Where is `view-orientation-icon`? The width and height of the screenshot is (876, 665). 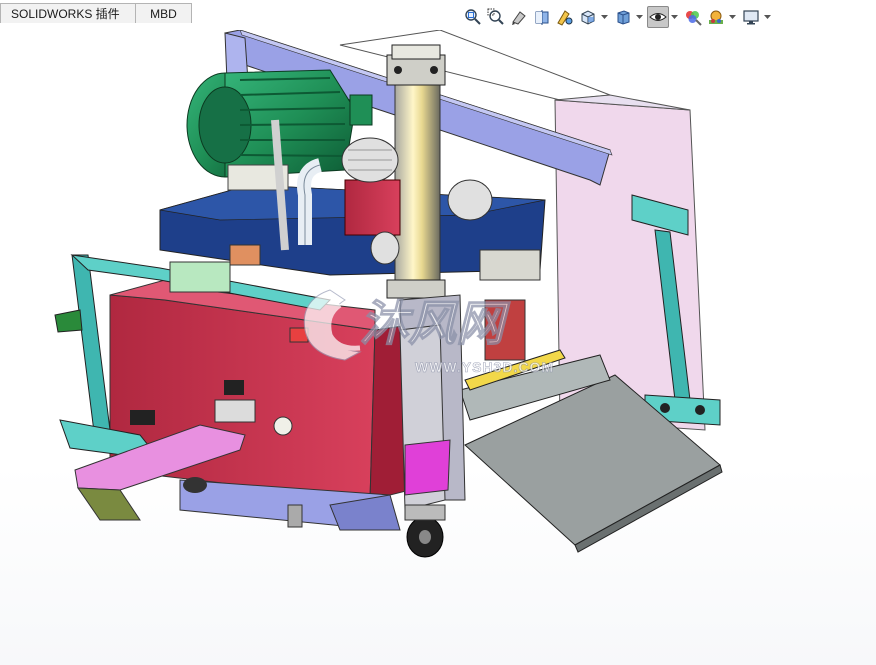 view-orientation-icon is located at coordinates (588, 17).